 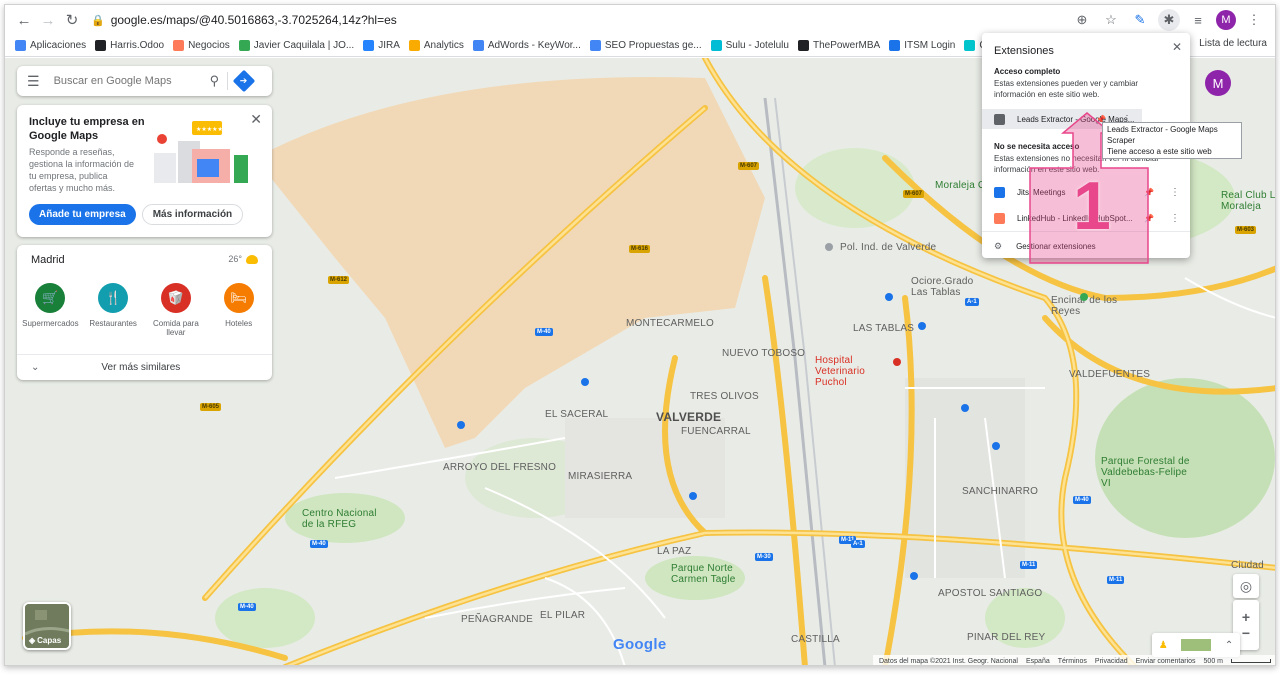 I want to click on menu-icon: ☰, so click(x=33, y=81).